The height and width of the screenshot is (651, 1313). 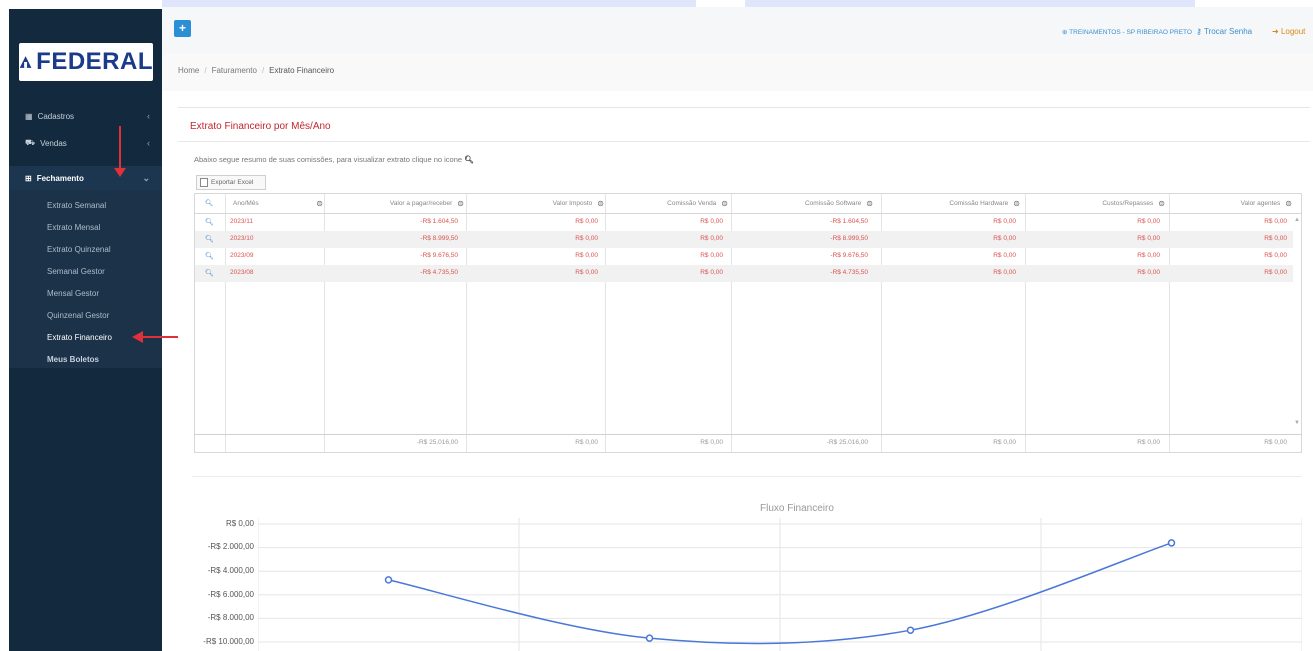 I want to click on breadcrumb-home: Home, so click(x=188, y=70).